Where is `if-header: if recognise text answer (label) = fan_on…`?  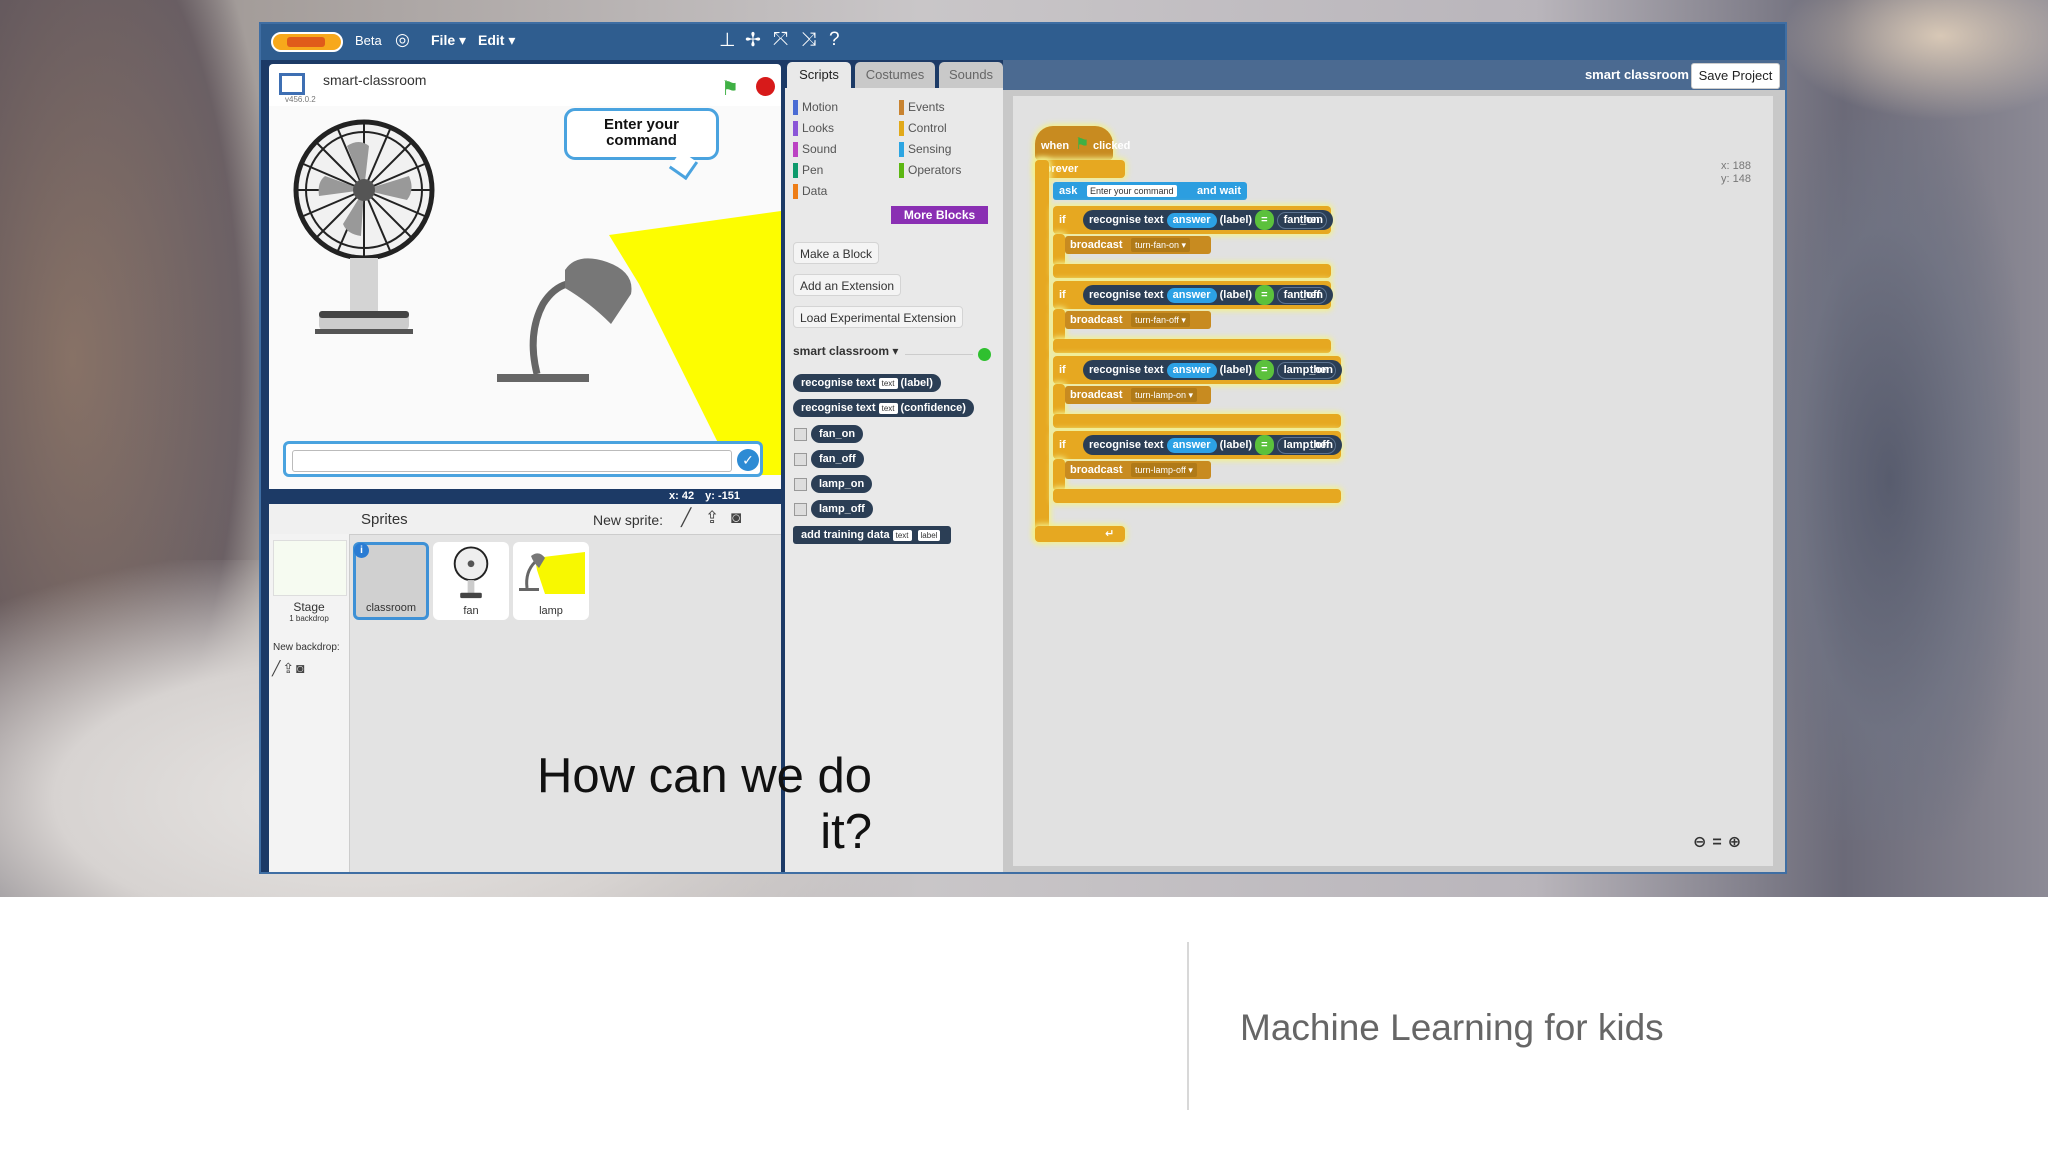
if-header: if recognise text answer (label) = fan_on… is located at coordinates (1193, 220).